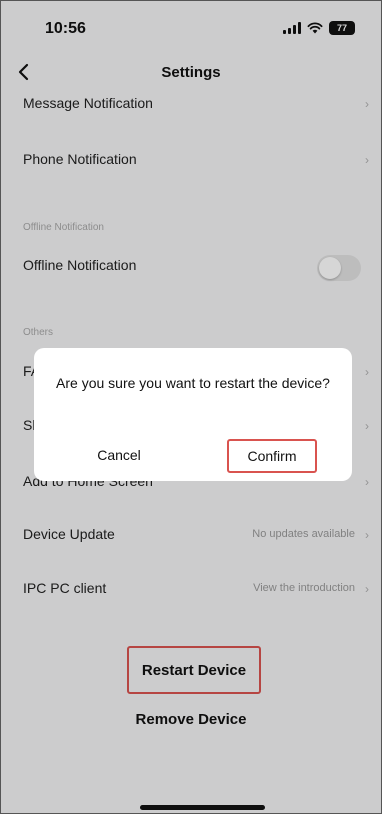 This screenshot has height=814, width=382. Describe the element at coordinates (272, 456) in the screenshot. I see `confirm-button: Confirm` at that location.